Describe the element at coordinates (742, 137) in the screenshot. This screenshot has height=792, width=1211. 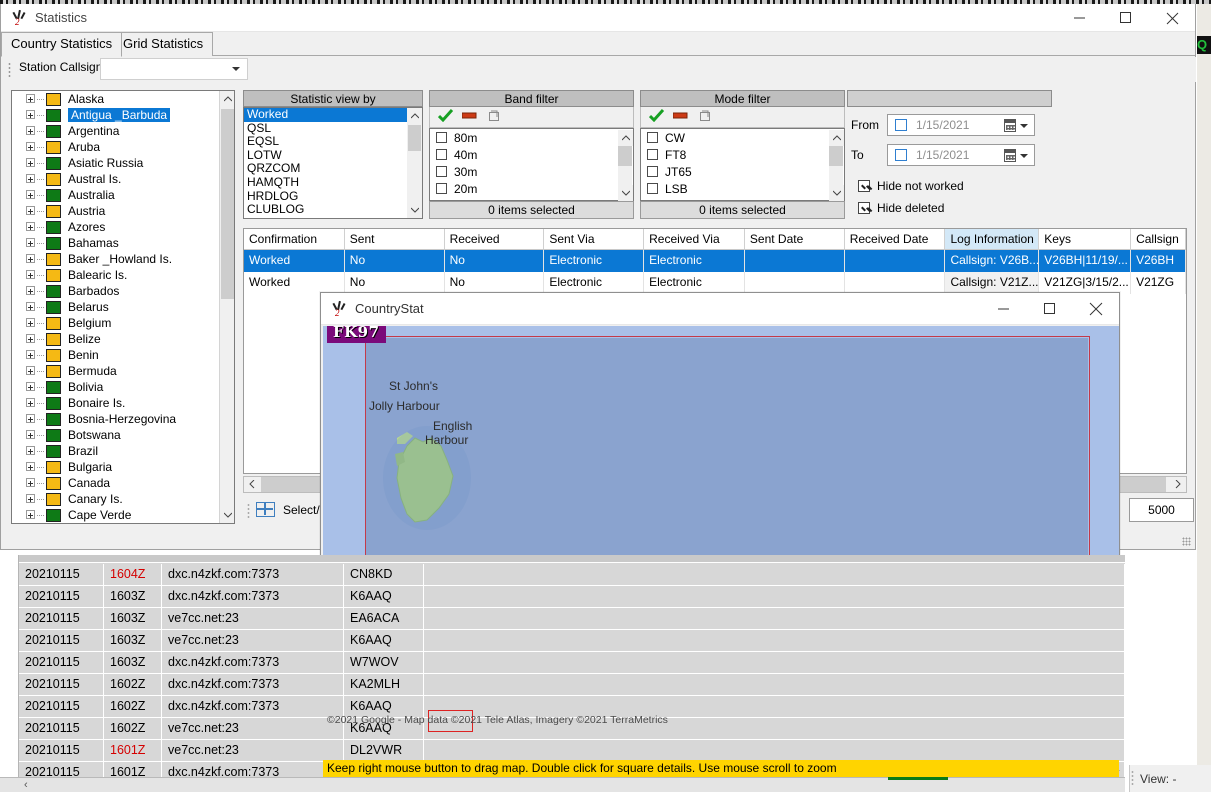
I see `mode-filter-item: CW` at that location.